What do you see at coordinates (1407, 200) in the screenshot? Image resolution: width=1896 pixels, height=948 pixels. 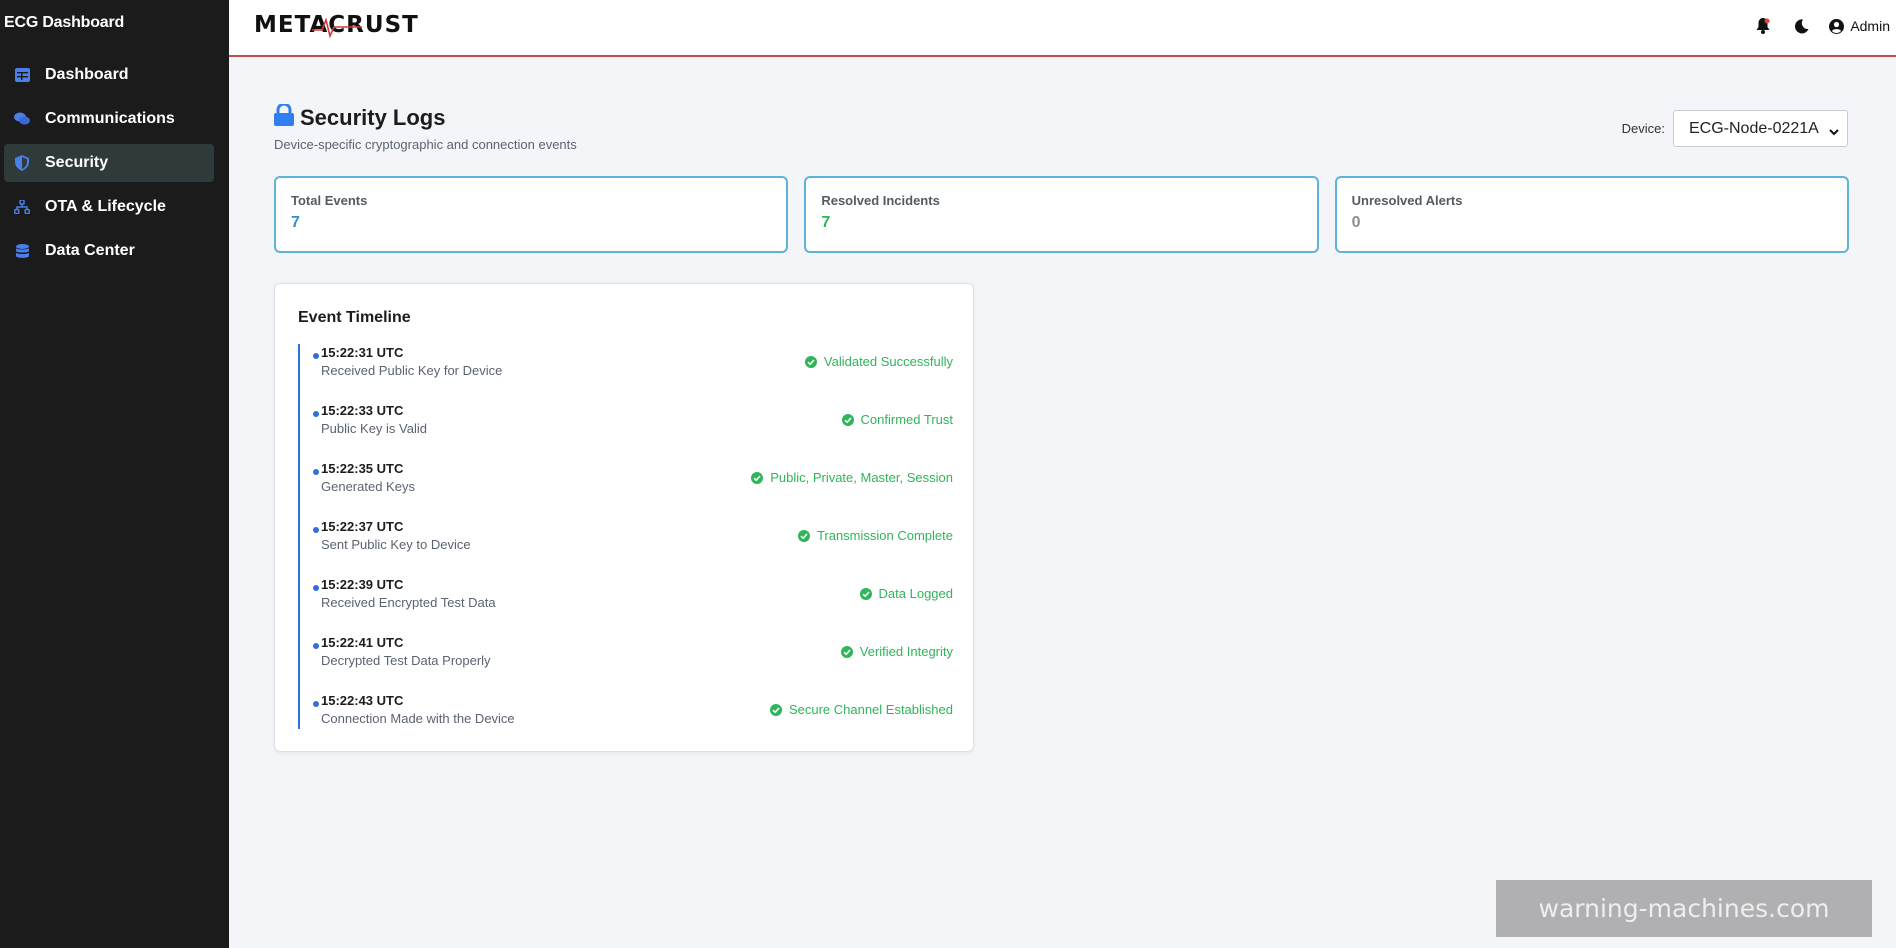 I see `stat-card-label: Unresolved Alerts` at bounding box center [1407, 200].